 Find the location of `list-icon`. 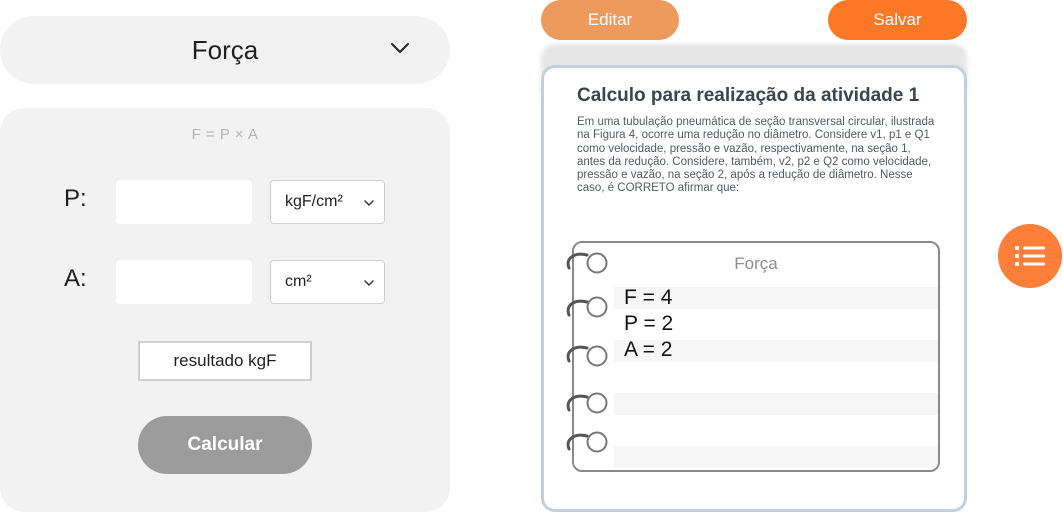

list-icon is located at coordinates (1030, 256).